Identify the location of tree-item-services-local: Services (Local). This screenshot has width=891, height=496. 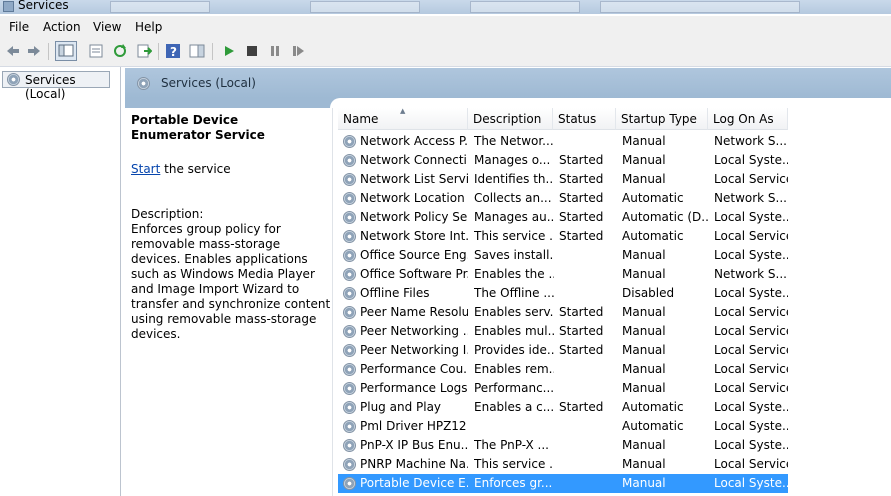
(56, 86).